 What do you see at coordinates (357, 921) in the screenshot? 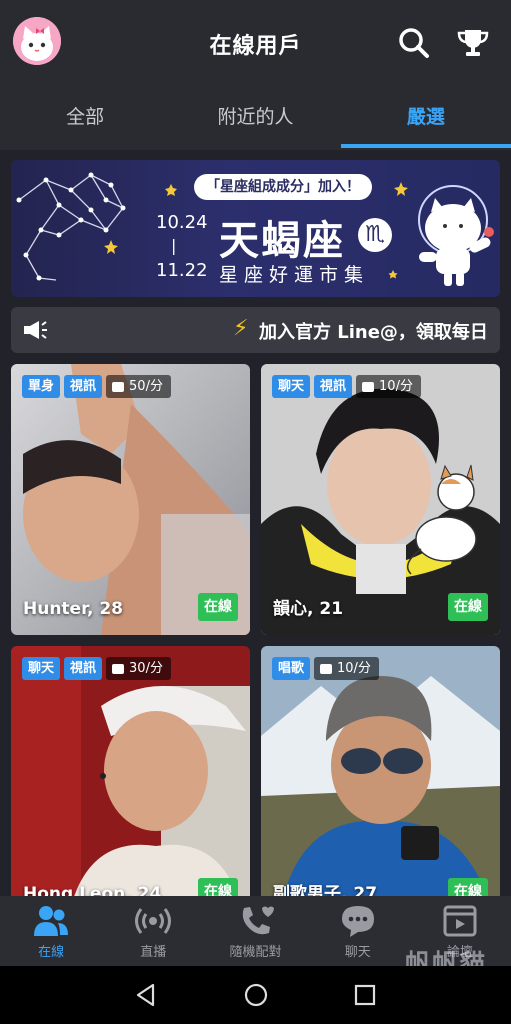
I see `chat-bubble-icon` at bounding box center [357, 921].